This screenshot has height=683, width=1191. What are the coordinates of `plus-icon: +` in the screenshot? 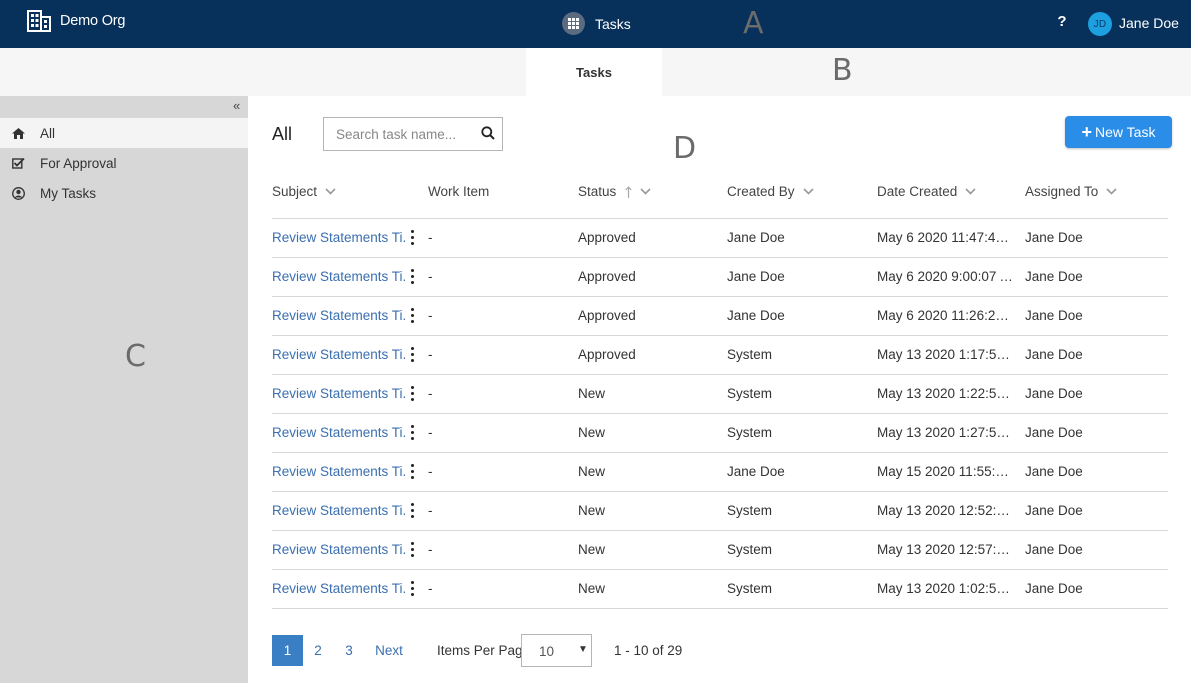 It's located at (1087, 132).